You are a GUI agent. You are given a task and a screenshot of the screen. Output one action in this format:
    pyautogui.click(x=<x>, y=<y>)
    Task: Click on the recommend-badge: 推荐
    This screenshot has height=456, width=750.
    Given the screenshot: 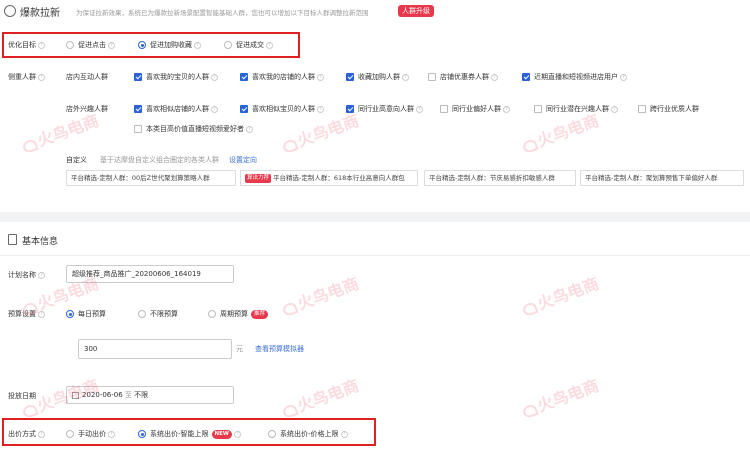 What is the action you would take?
    pyautogui.click(x=260, y=314)
    